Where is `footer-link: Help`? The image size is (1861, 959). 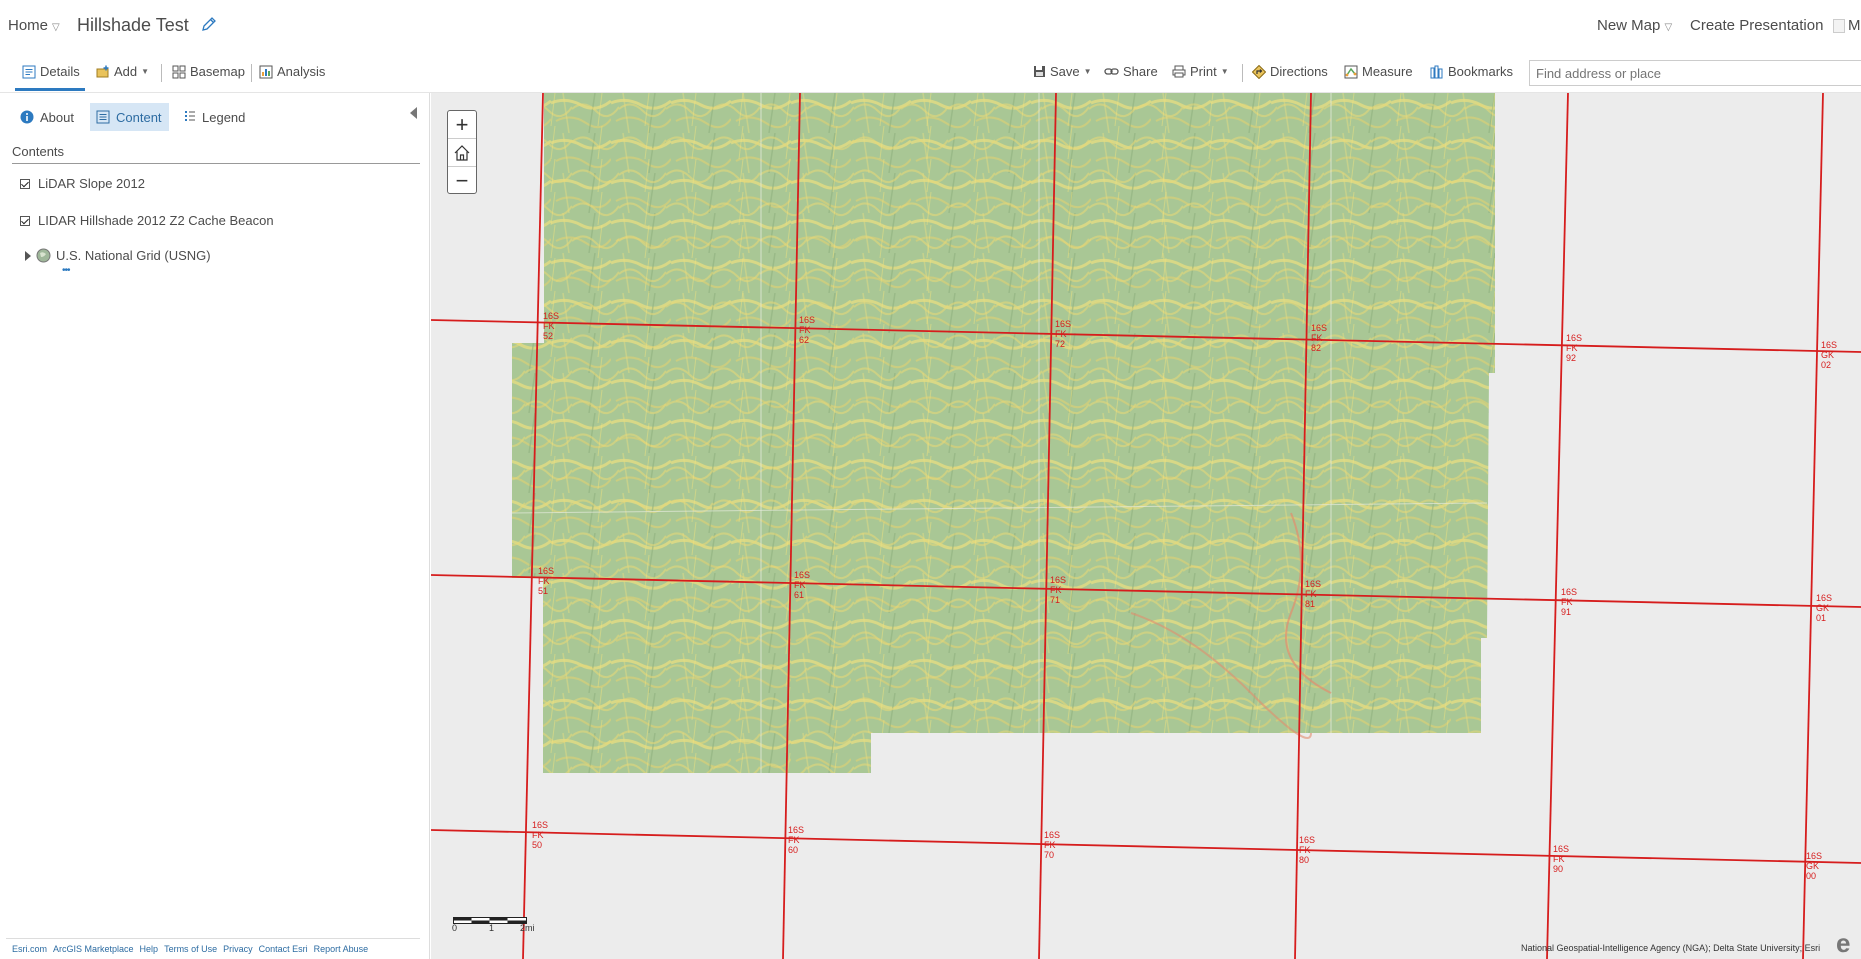 footer-link: Help is located at coordinates (149, 949).